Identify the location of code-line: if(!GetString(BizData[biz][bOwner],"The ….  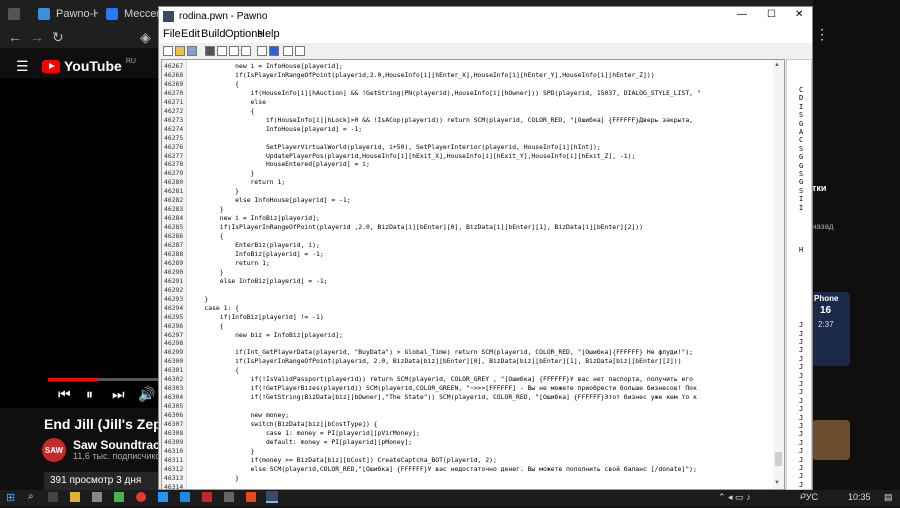
(480, 397).